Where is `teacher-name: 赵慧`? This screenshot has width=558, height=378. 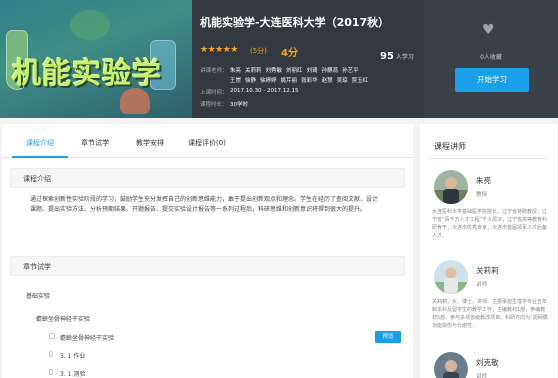 teacher-name: 赵慧 is located at coordinates (327, 81).